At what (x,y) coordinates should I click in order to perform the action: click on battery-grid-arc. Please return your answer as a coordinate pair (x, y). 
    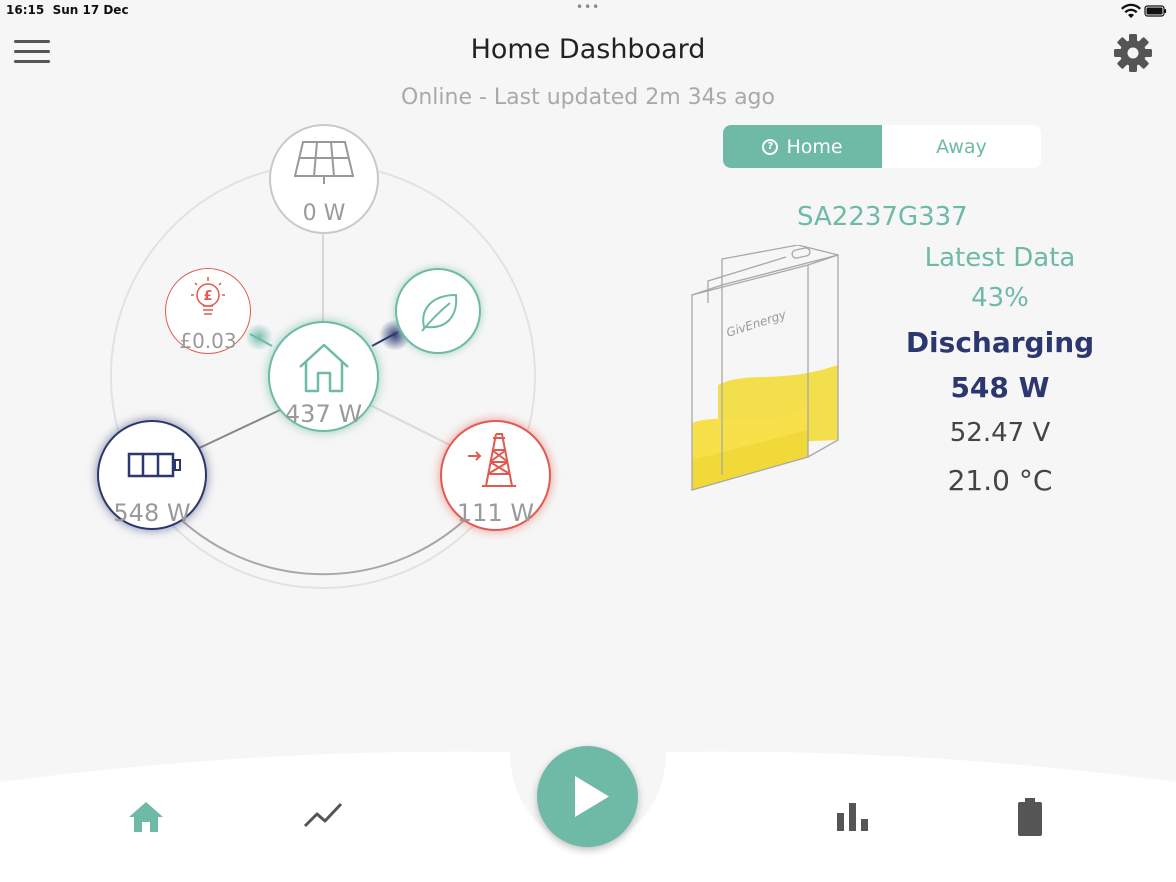
    Looking at the image, I should click on (323, 542).